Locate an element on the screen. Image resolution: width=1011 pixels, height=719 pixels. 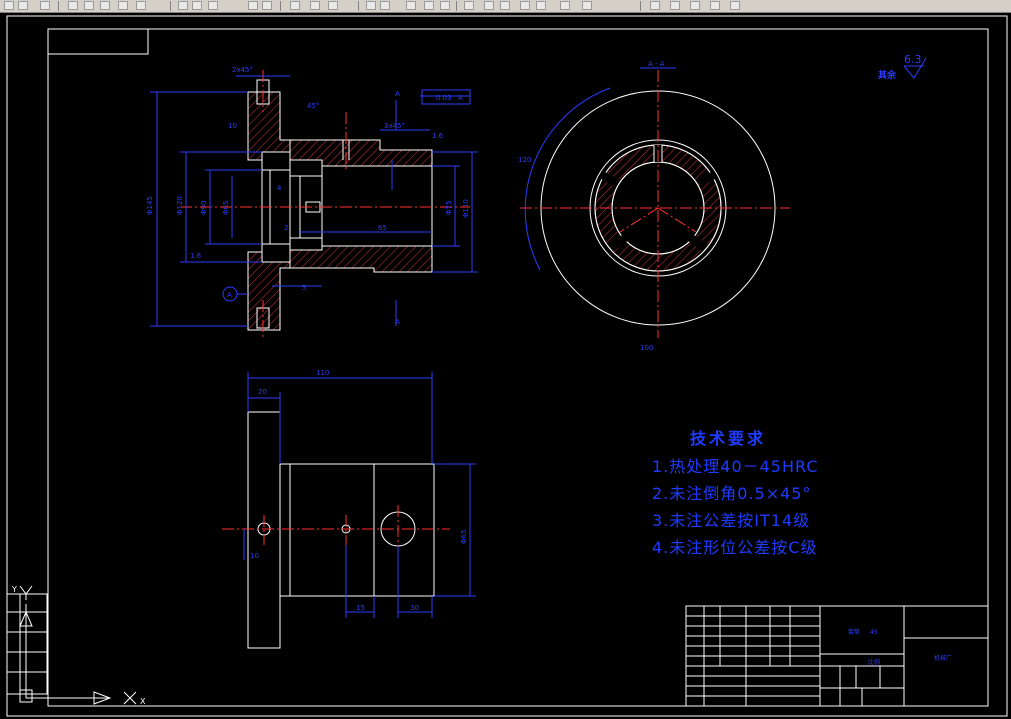
dim-left-1: Φ120 is located at coordinates (180, 205).